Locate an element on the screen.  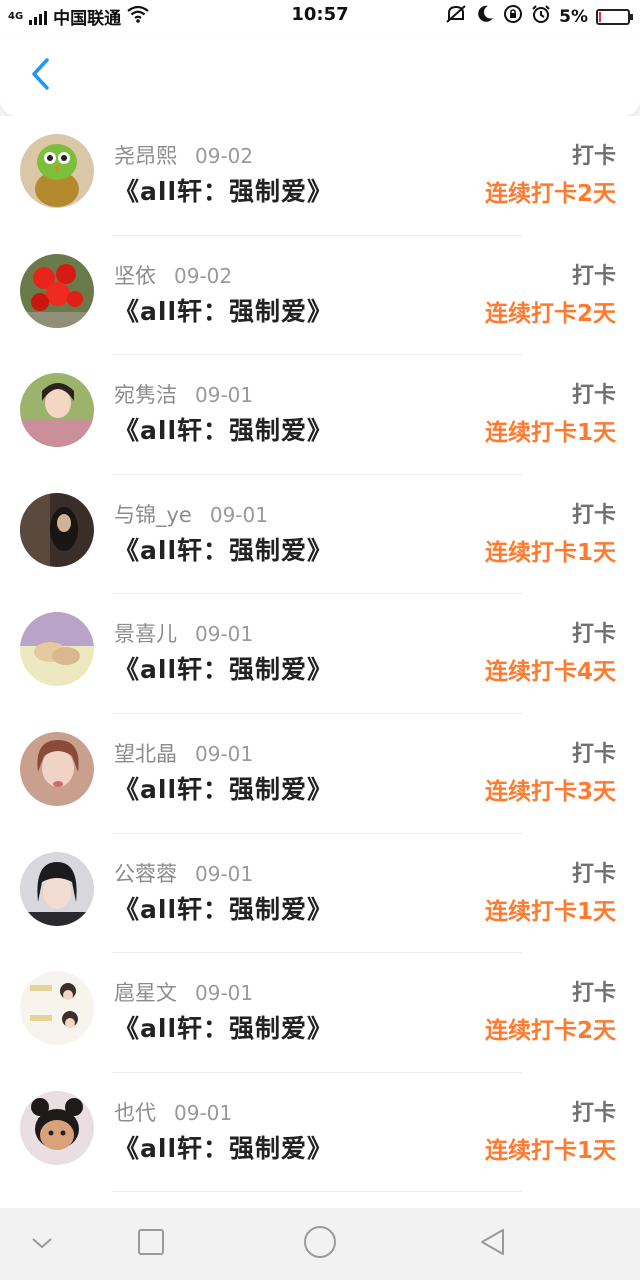
list-item: 与锦_ye 09-01 《all轩：强制爱》 打卡 连续打卡1天 is located at coordinates (320, 535).